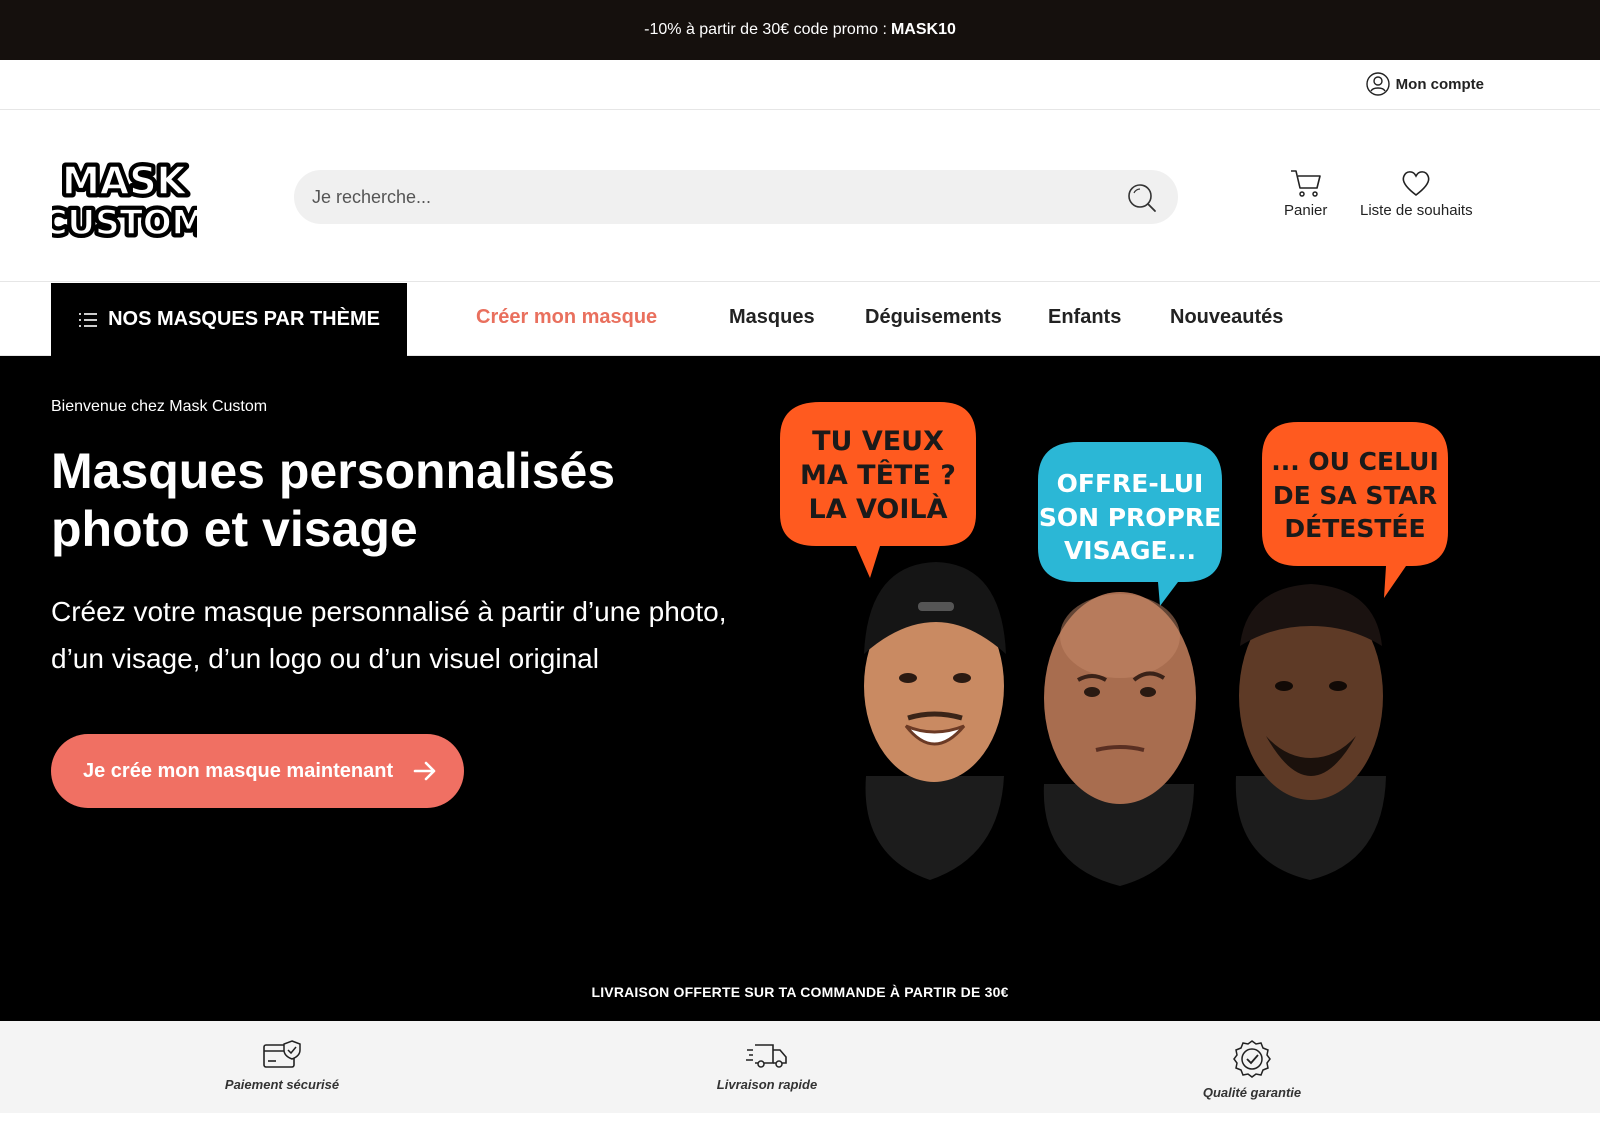  I want to click on wishlist-label: Liste de souhaits, so click(1416, 210).